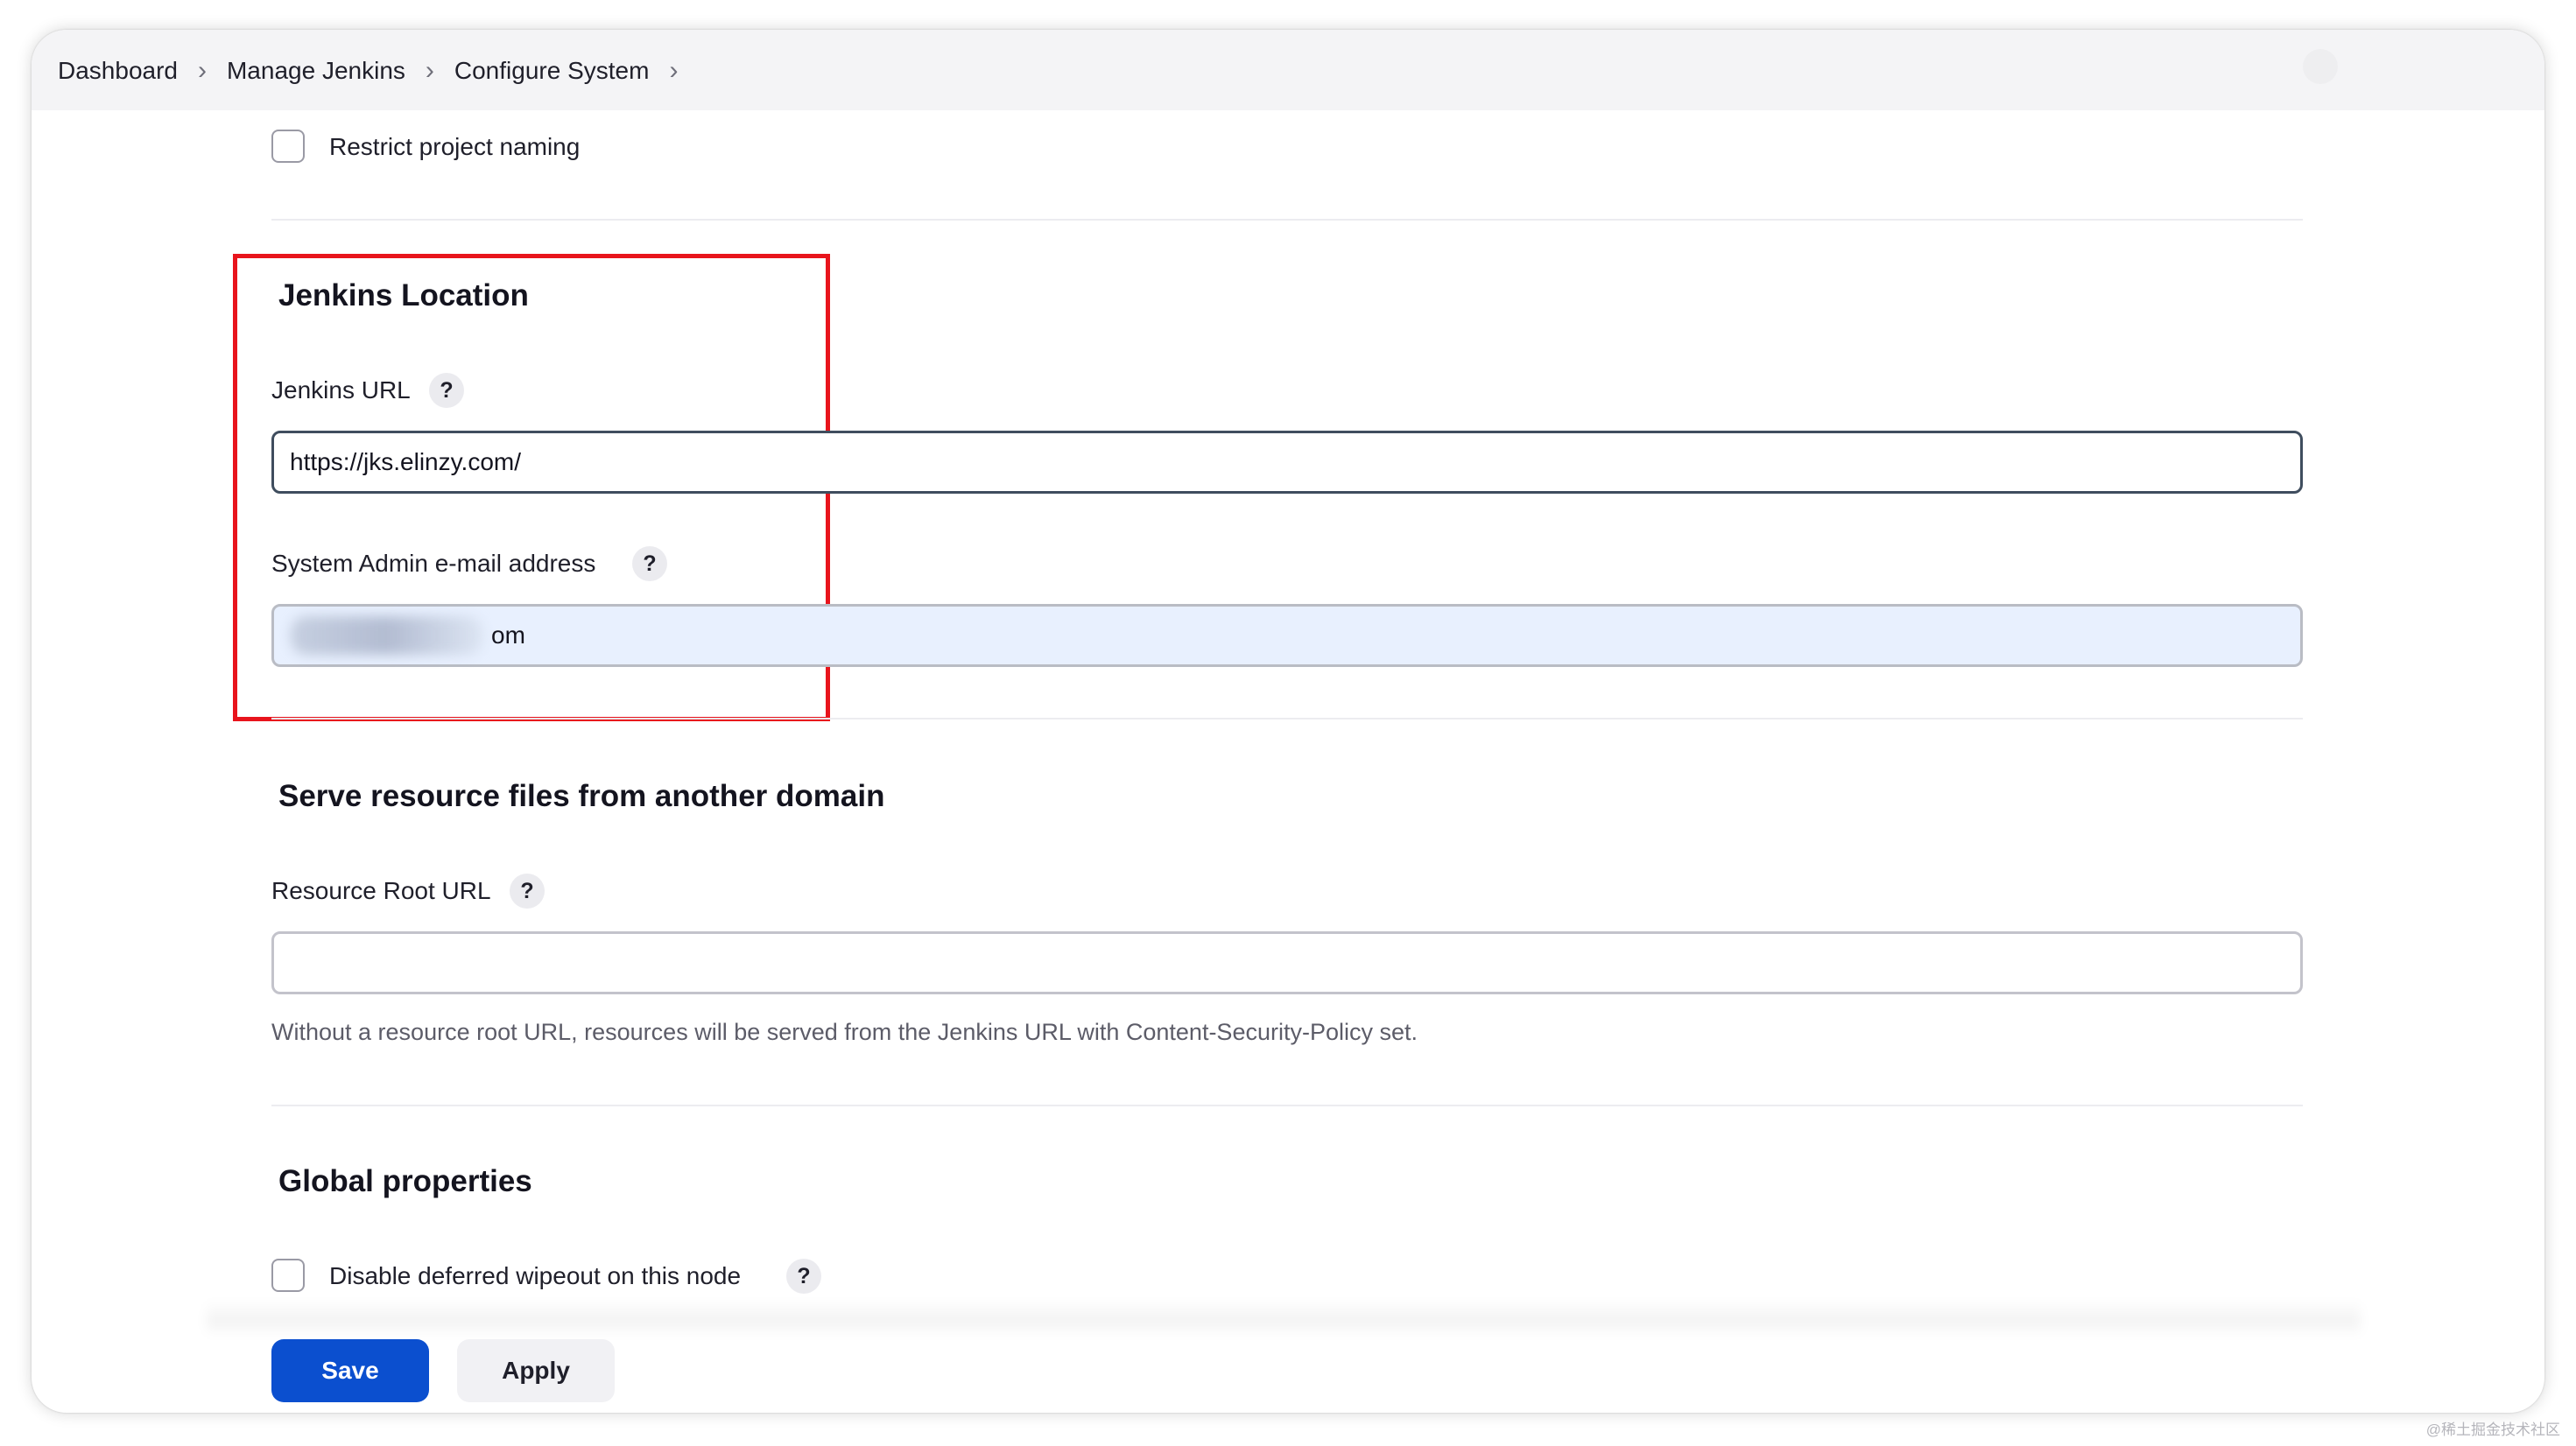 This screenshot has height=1446, width=2576. What do you see at coordinates (405, 1181) in the screenshot?
I see `global-properties-title: Global properties` at bounding box center [405, 1181].